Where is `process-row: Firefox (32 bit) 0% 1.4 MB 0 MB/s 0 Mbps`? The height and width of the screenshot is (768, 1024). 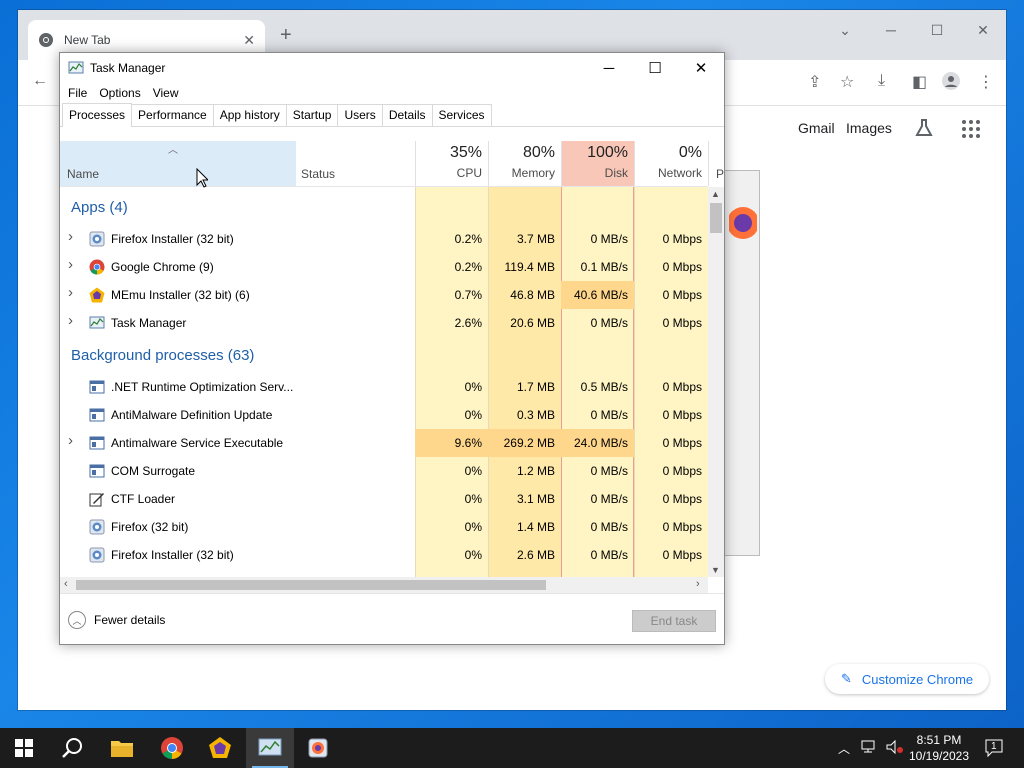
process-row: Firefox (32 bit) 0% 1.4 MB 0 MB/s 0 Mbps is located at coordinates (384, 527).